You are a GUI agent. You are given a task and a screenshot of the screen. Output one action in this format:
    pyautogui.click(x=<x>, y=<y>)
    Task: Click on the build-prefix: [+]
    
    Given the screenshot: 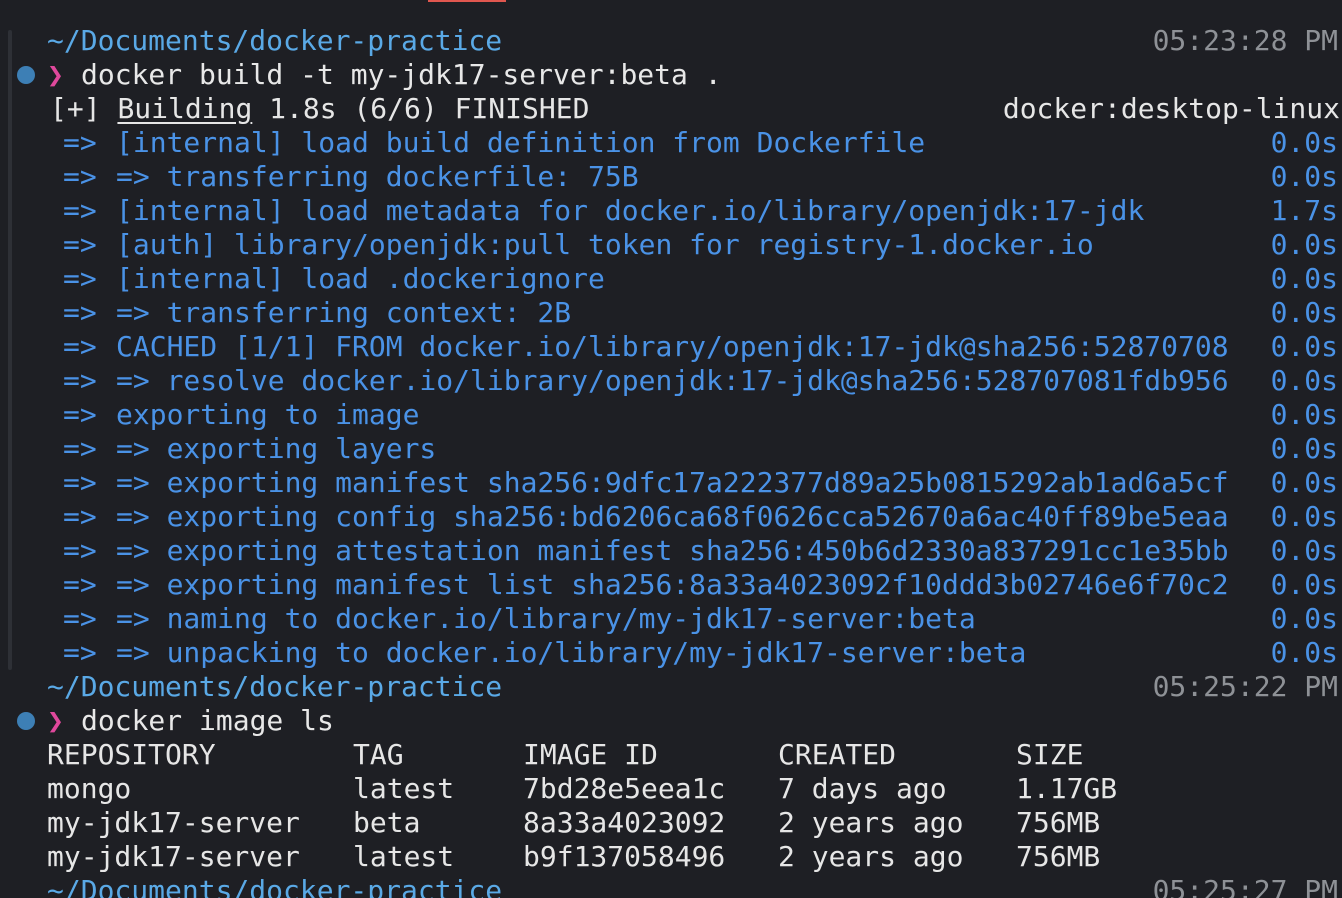 What is the action you would take?
    pyautogui.click(x=75, y=108)
    